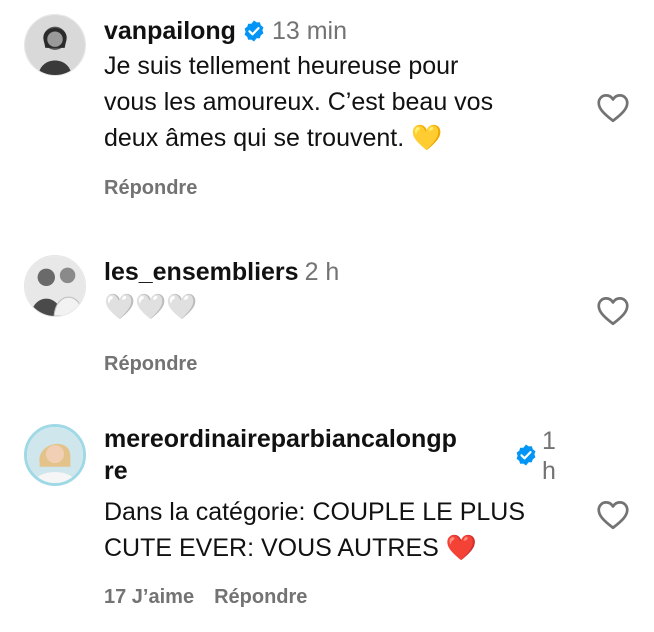  Describe the element at coordinates (549, 441) in the screenshot. I see `timestamp: 1` at that location.